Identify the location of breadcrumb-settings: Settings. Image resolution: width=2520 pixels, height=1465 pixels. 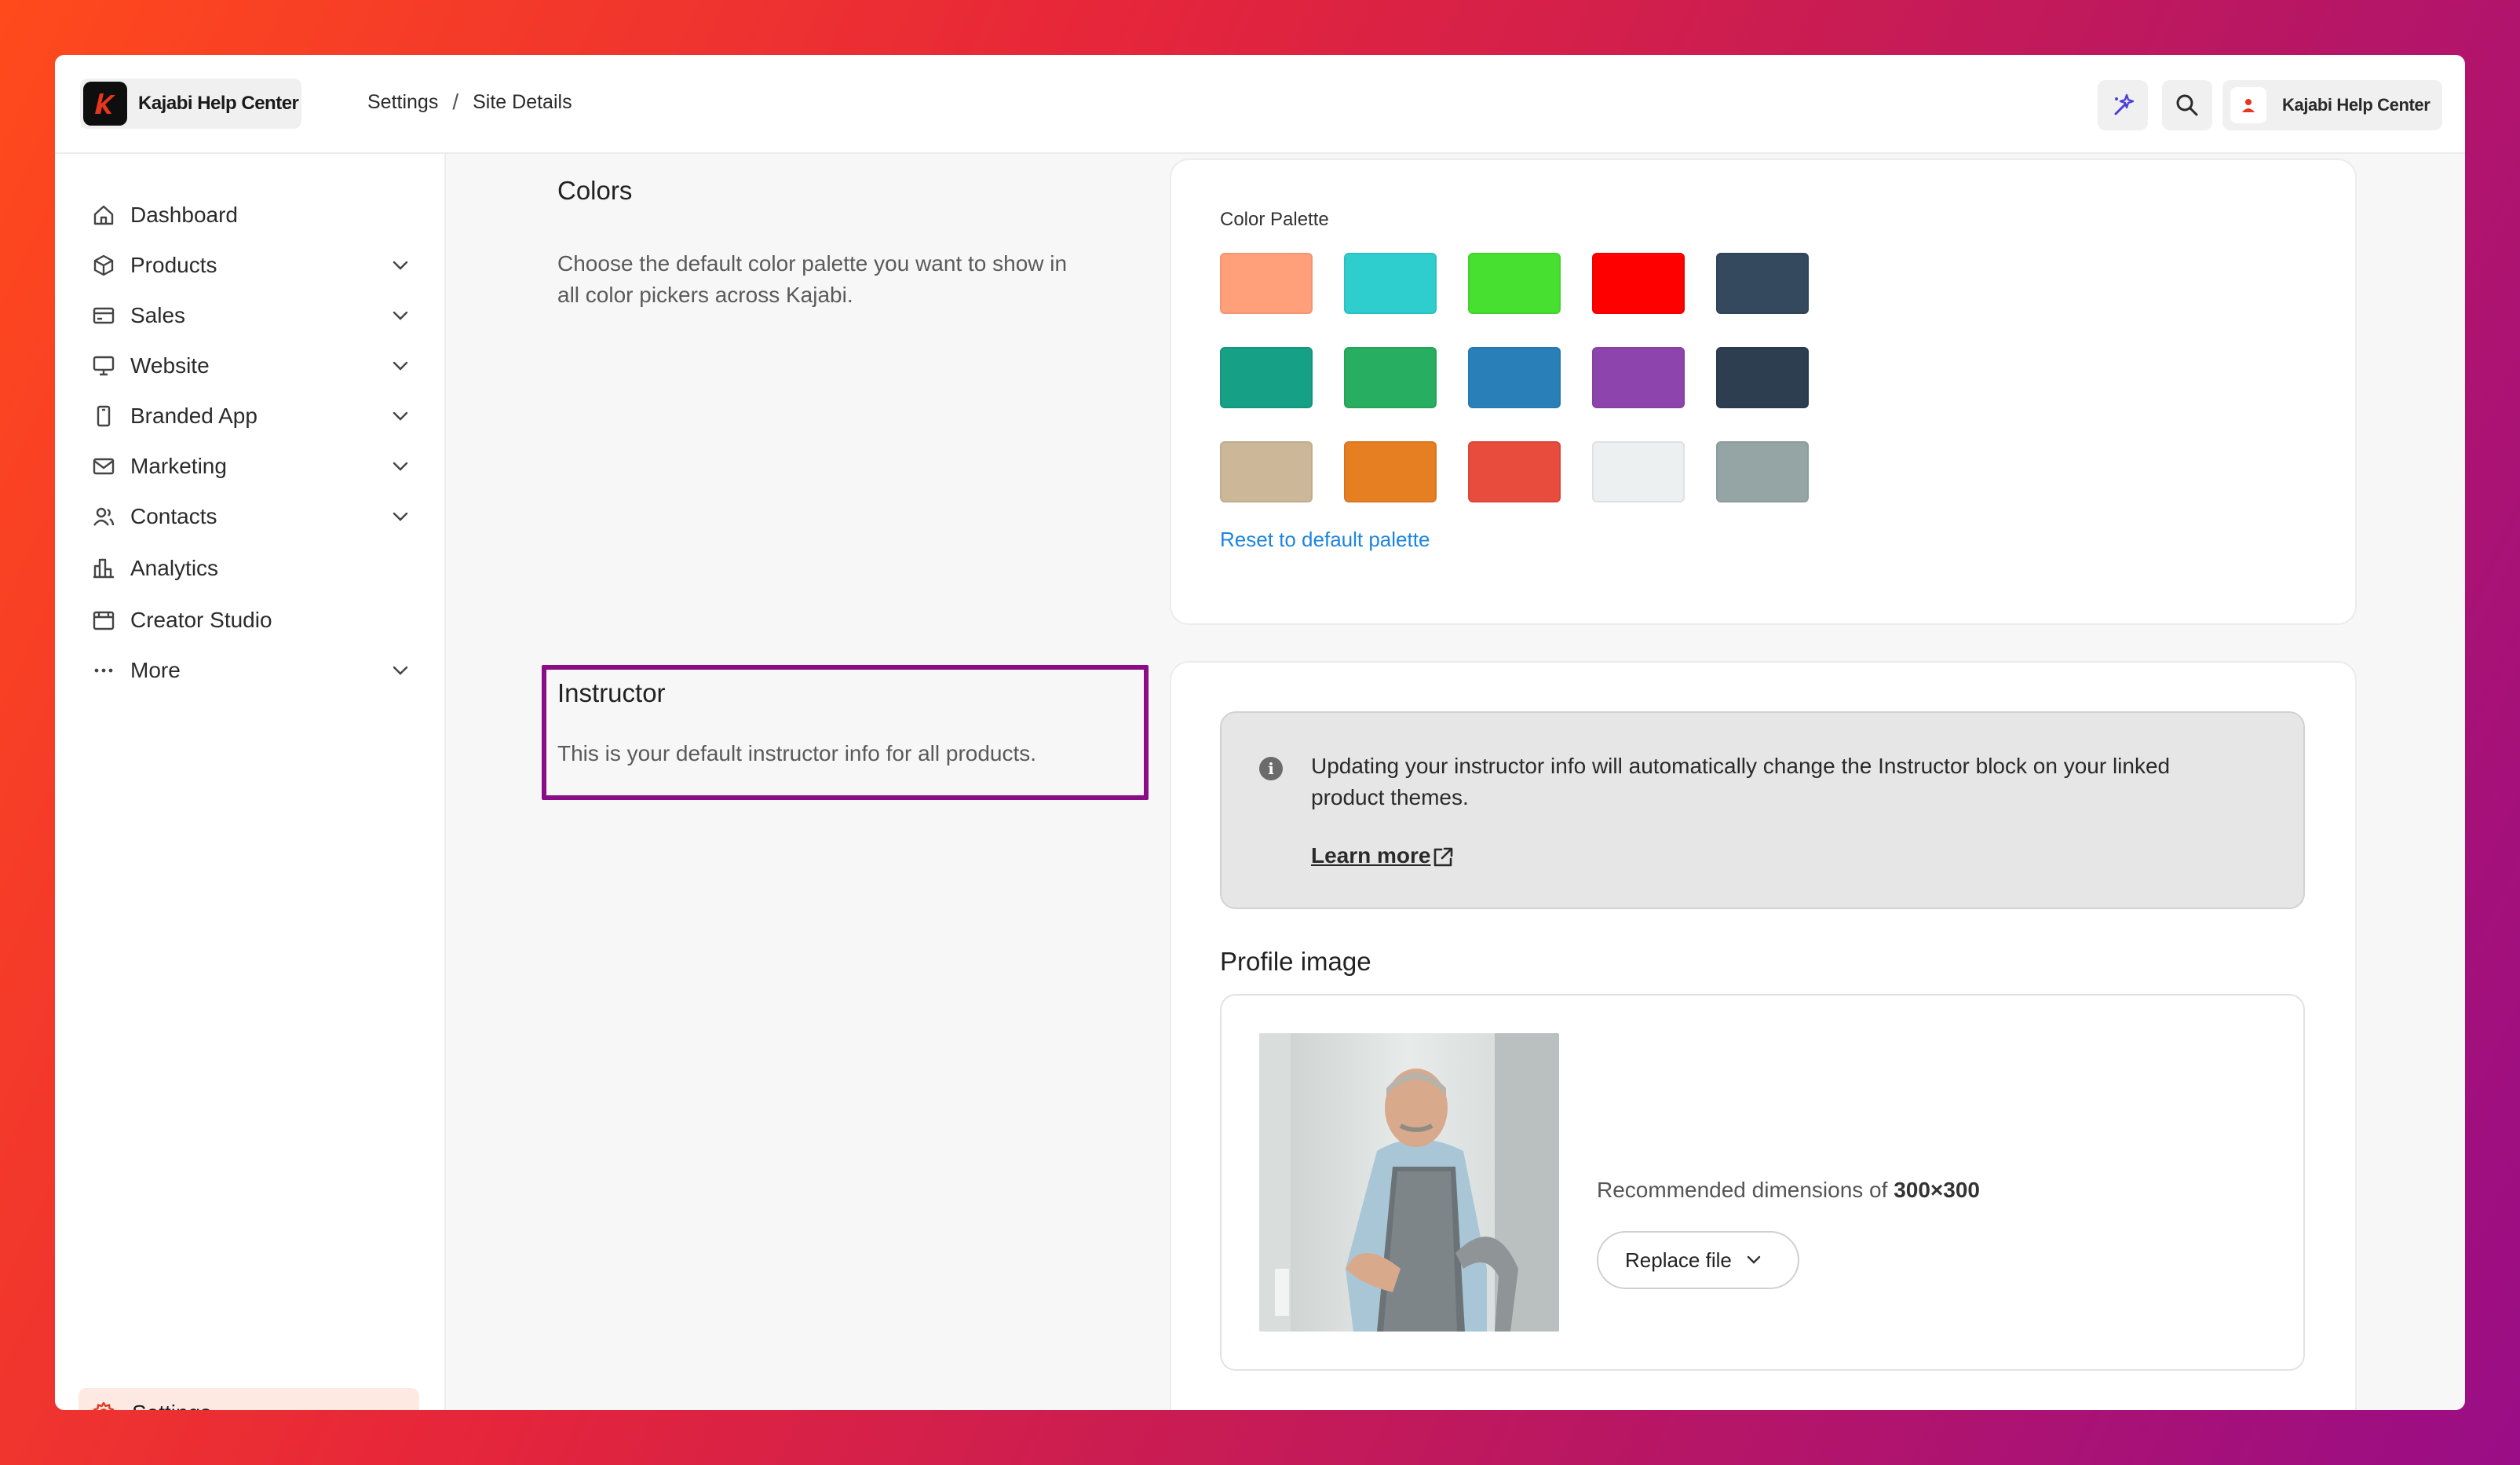
(402, 102).